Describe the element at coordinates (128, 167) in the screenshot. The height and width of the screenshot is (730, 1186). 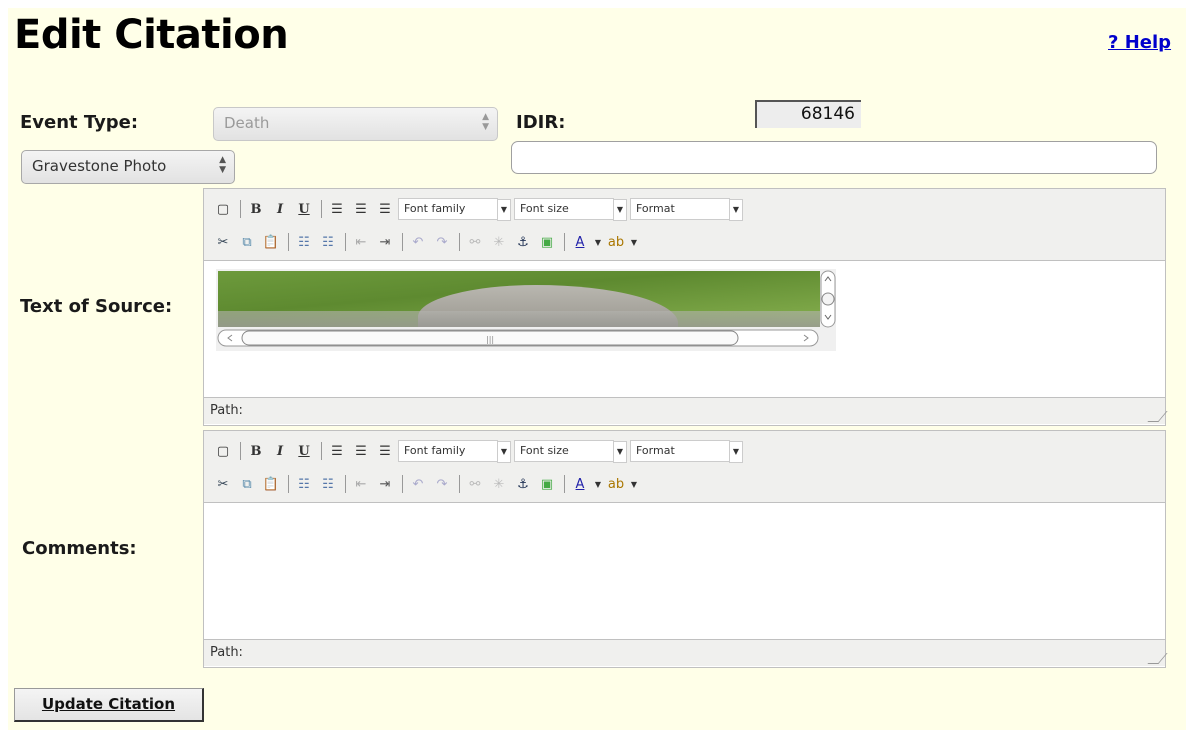
I see `source-type-select: Gravestone Photo ▲ ▼` at that location.